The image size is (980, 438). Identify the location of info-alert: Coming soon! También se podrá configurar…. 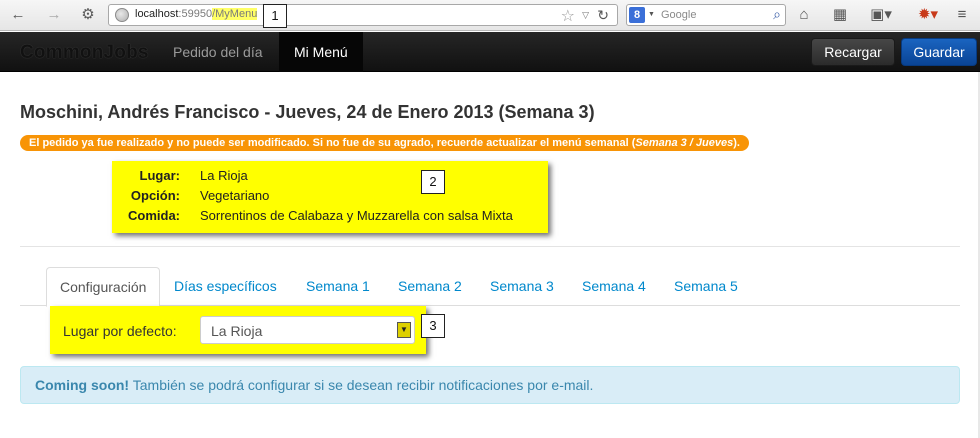
(490, 385).